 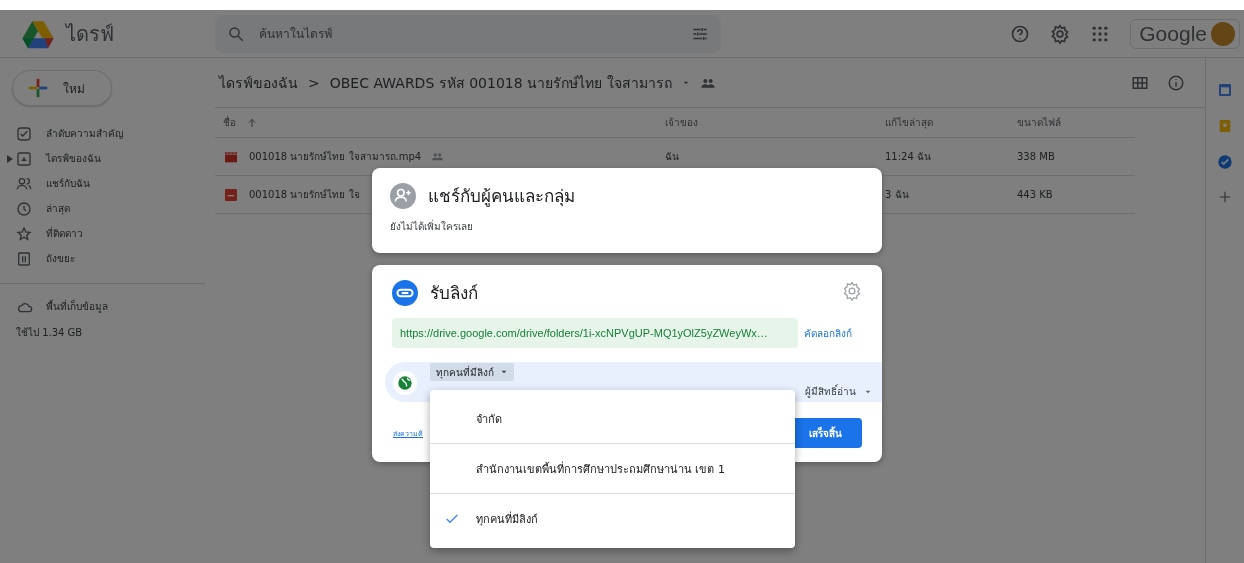 I want to click on pdf-file-icon, so click(x=231, y=194).